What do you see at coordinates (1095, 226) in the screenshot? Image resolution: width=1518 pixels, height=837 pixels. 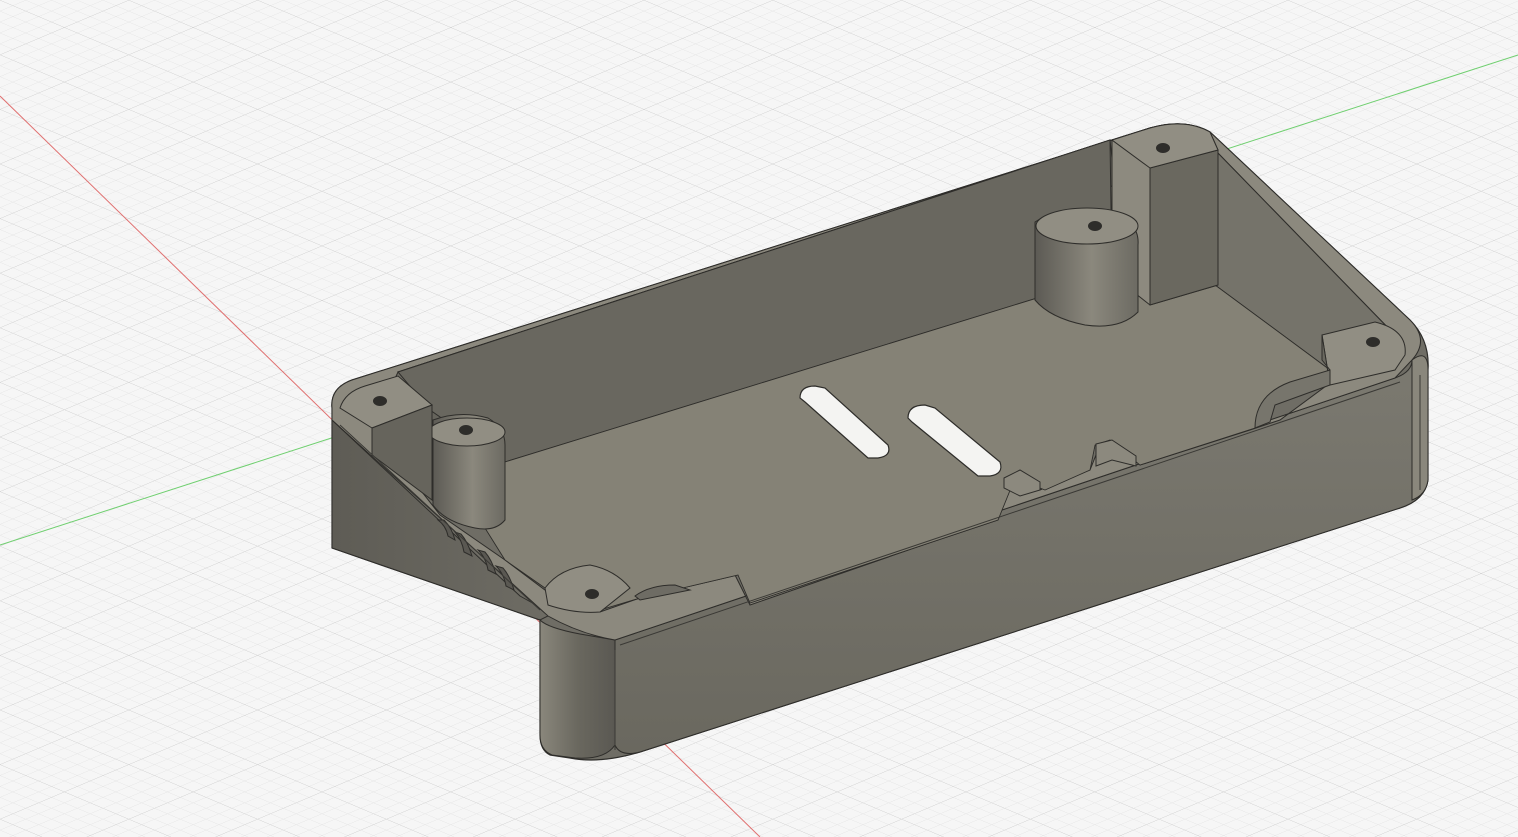 I see `mount-hole-standoff-back-right` at bounding box center [1095, 226].